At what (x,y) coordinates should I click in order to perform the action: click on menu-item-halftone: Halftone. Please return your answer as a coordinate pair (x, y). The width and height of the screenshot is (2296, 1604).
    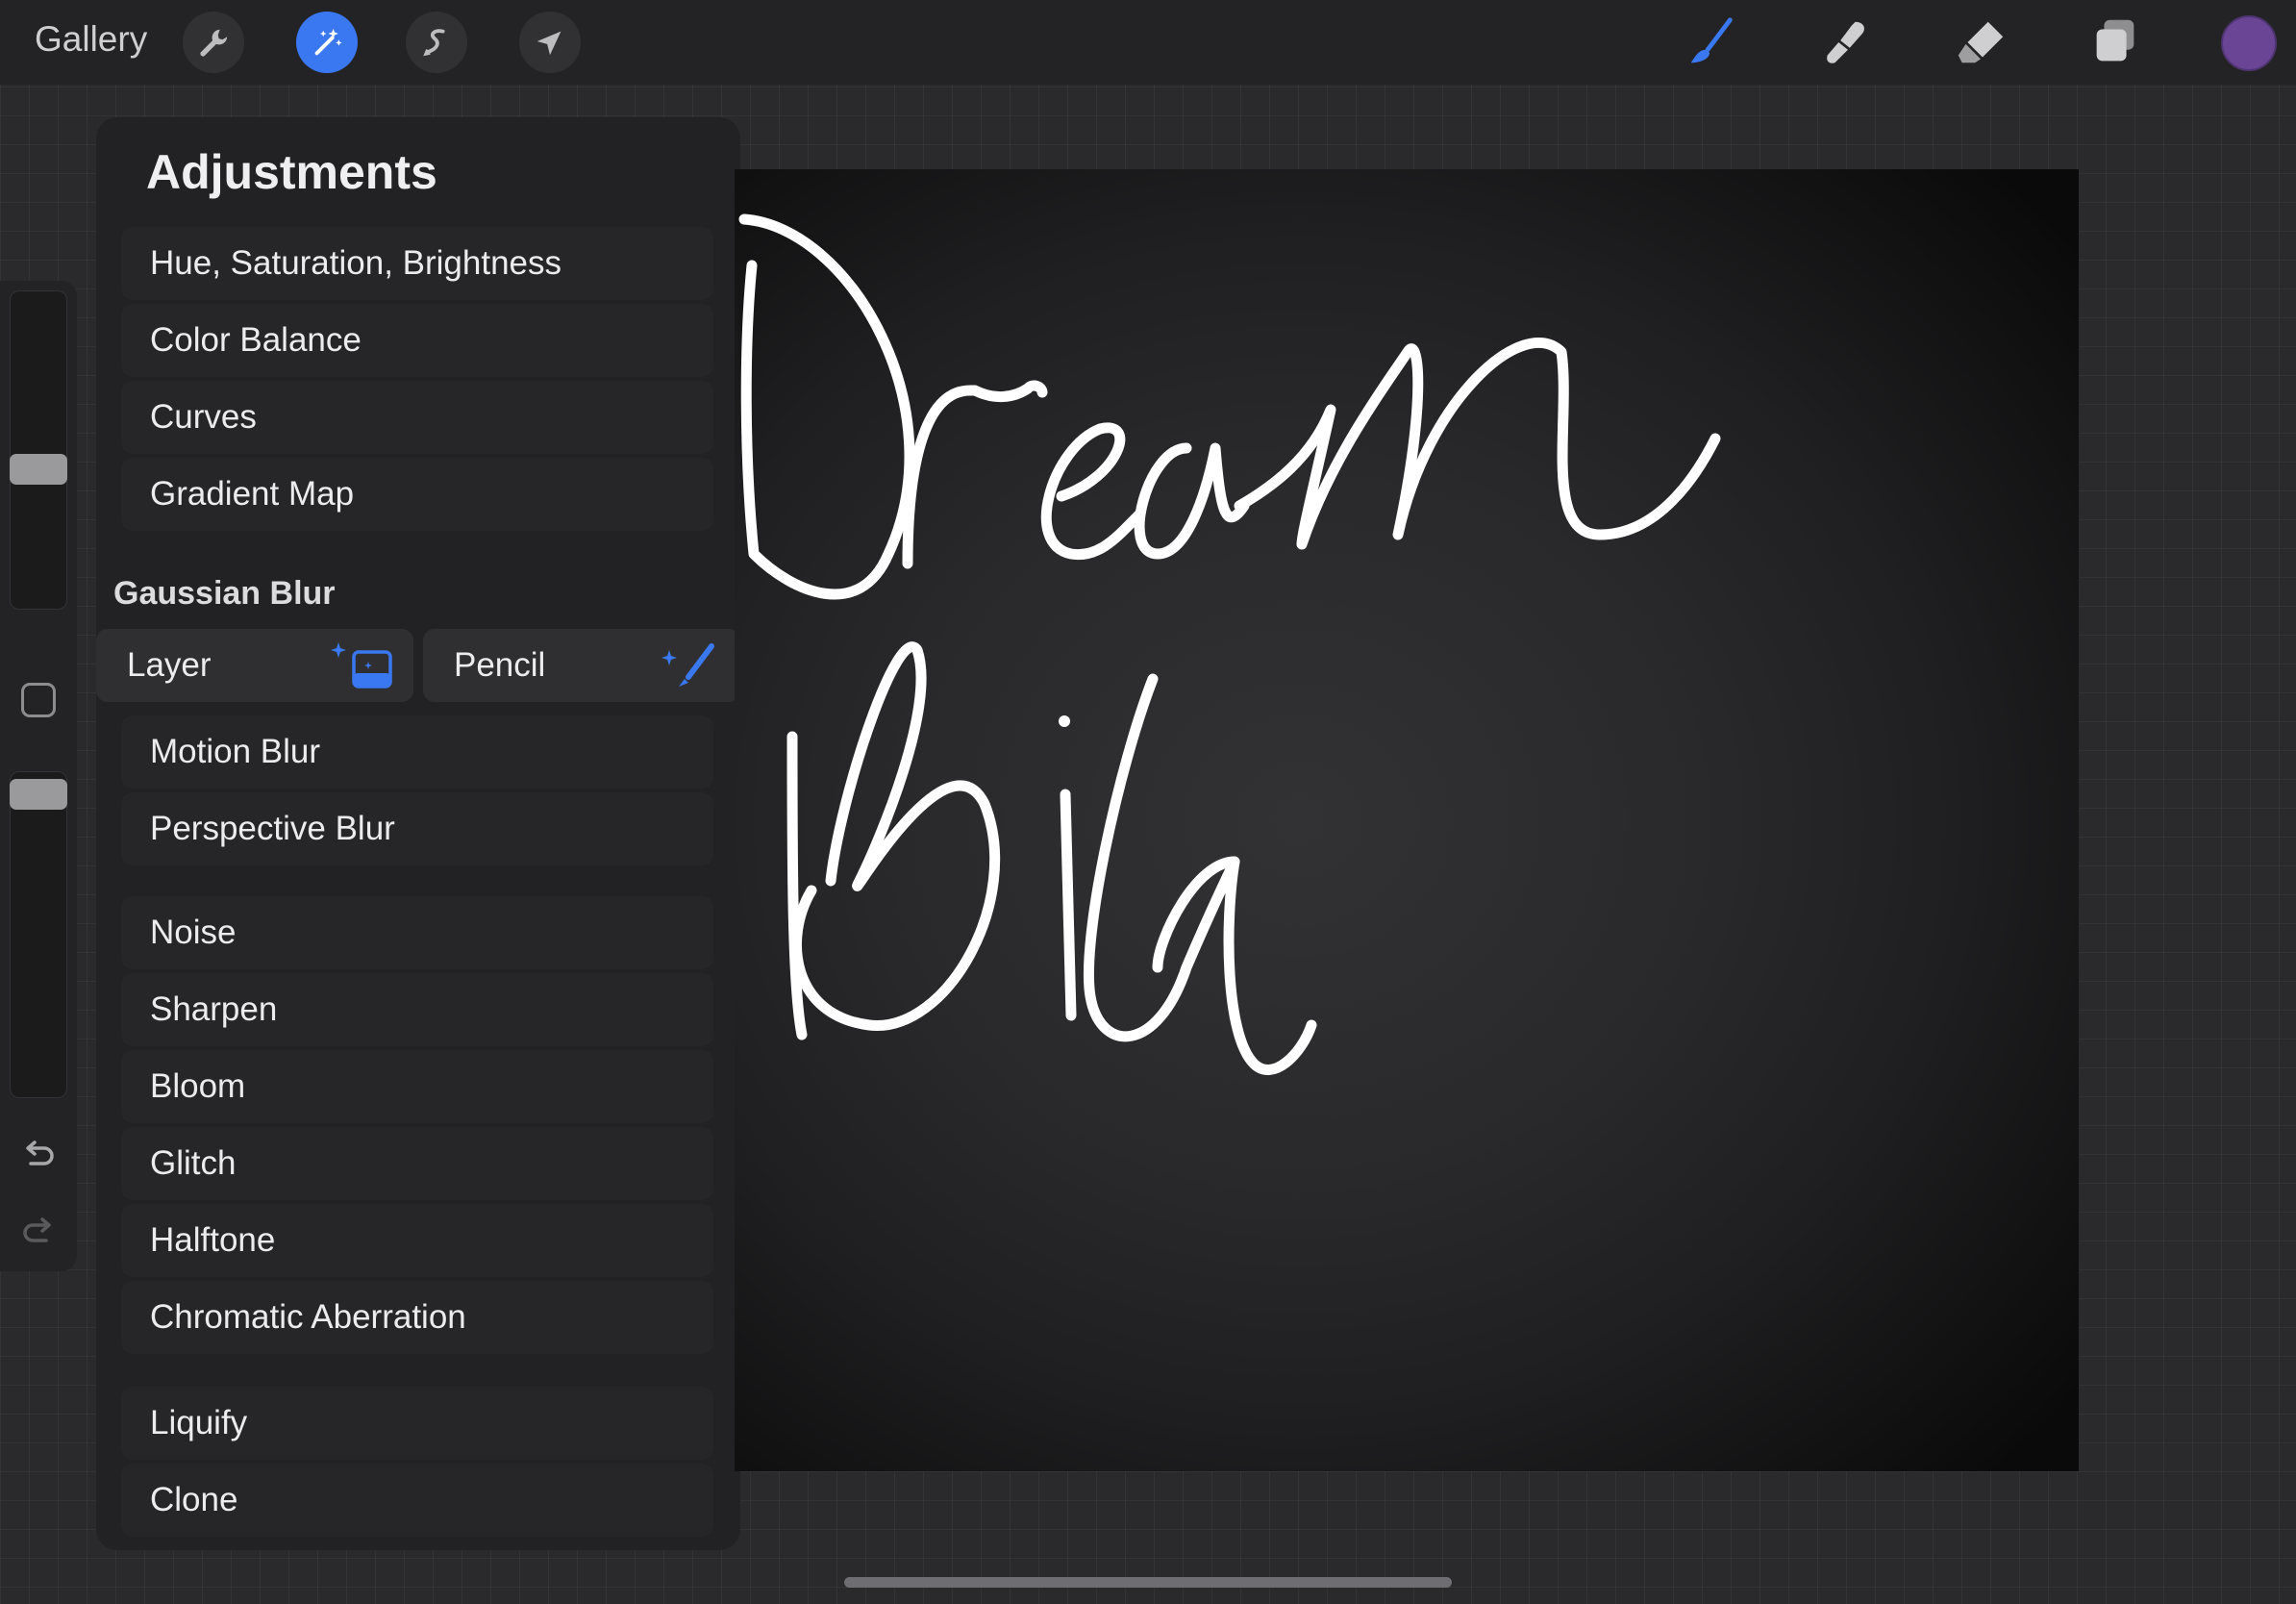
    Looking at the image, I should click on (417, 1240).